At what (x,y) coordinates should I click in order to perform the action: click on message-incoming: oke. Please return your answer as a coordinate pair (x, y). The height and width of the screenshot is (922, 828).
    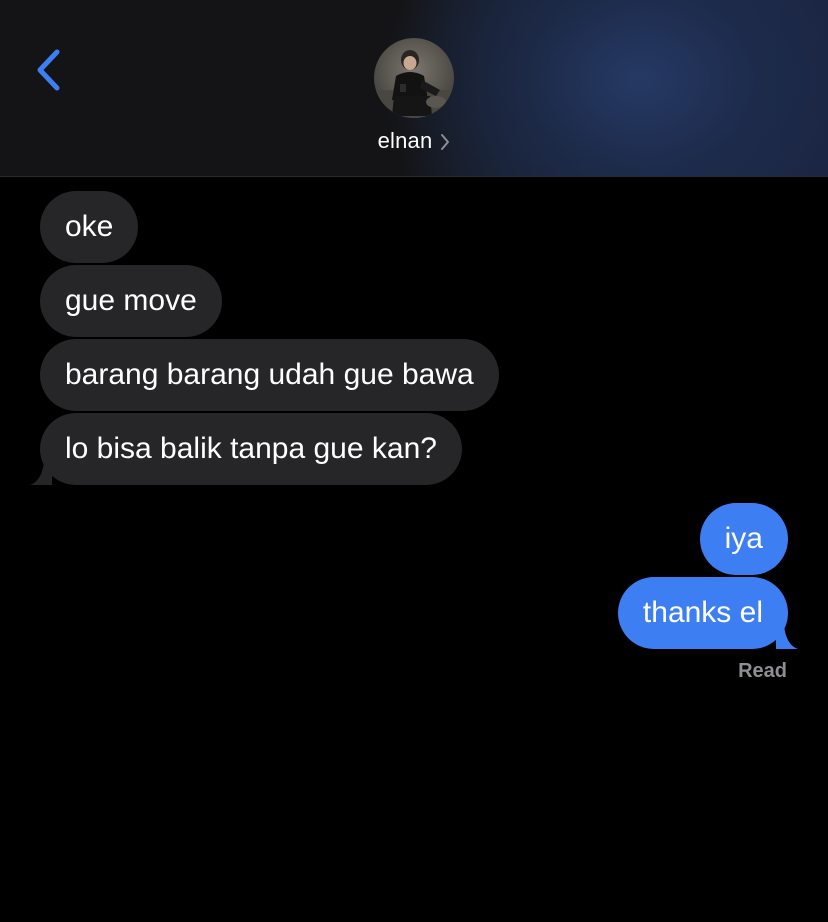
    Looking at the image, I should click on (89, 227).